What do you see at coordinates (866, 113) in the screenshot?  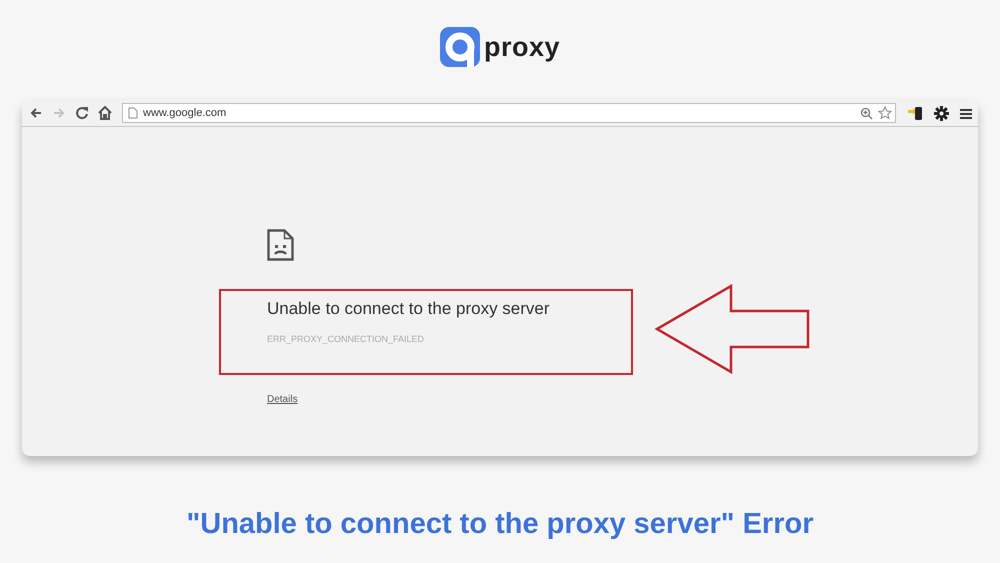 I see `zoom-icon` at bounding box center [866, 113].